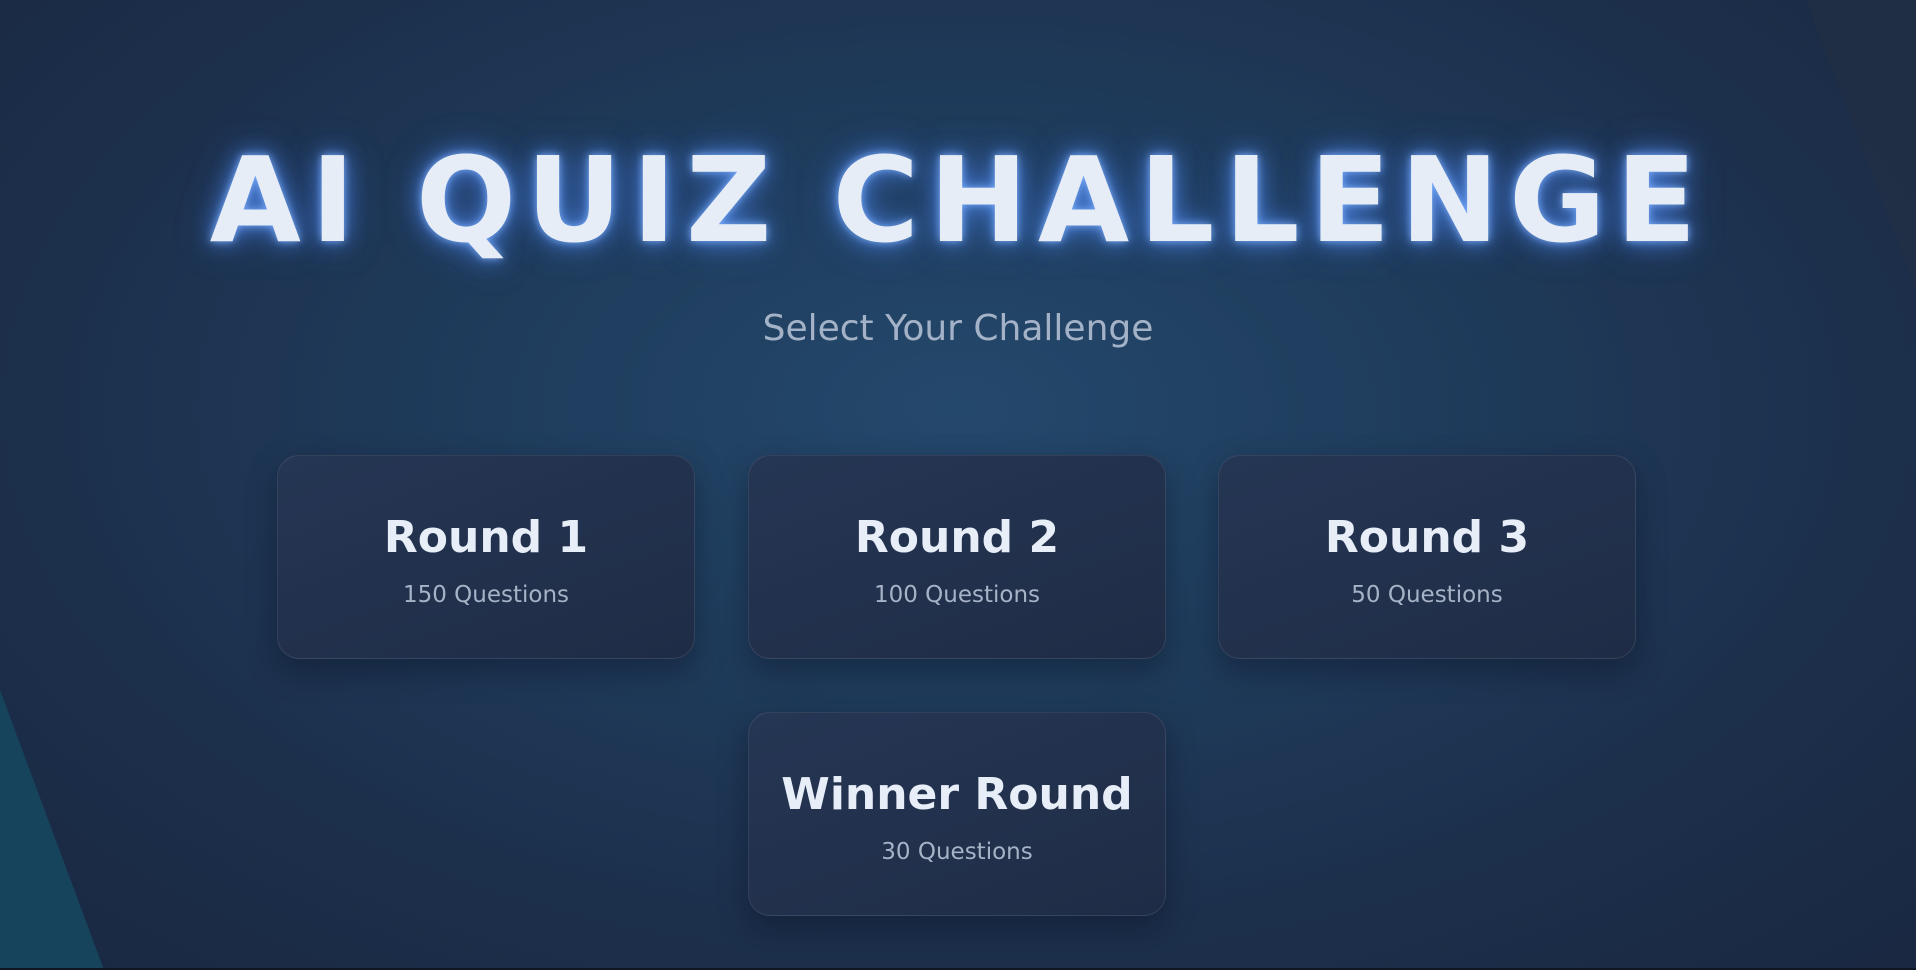  What do you see at coordinates (958, 200) in the screenshot?
I see `page-title: AI QUIZ CHALLENGE` at bounding box center [958, 200].